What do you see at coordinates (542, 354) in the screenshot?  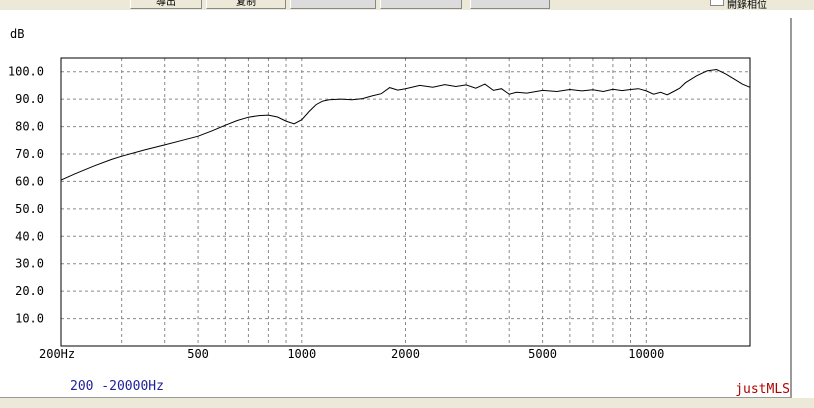 I see `x-tick-label: 5000` at bounding box center [542, 354].